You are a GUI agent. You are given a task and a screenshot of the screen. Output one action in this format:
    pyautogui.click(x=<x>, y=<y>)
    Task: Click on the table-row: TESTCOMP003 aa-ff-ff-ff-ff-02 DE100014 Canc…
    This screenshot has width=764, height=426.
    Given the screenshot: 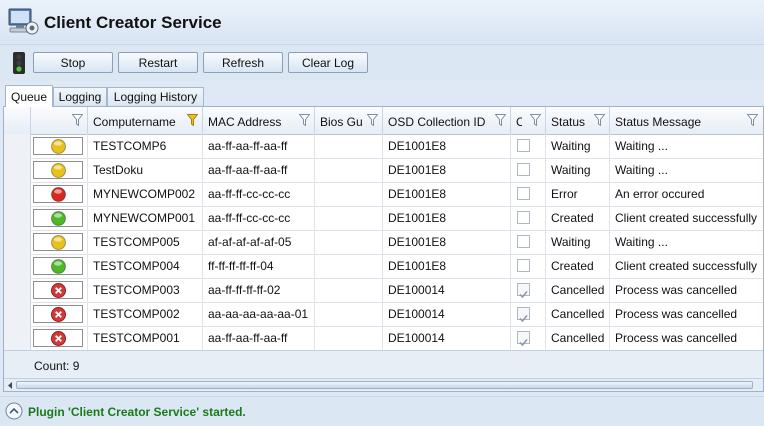 What is the action you would take?
    pyautogui.click(x=383, y=290)
    